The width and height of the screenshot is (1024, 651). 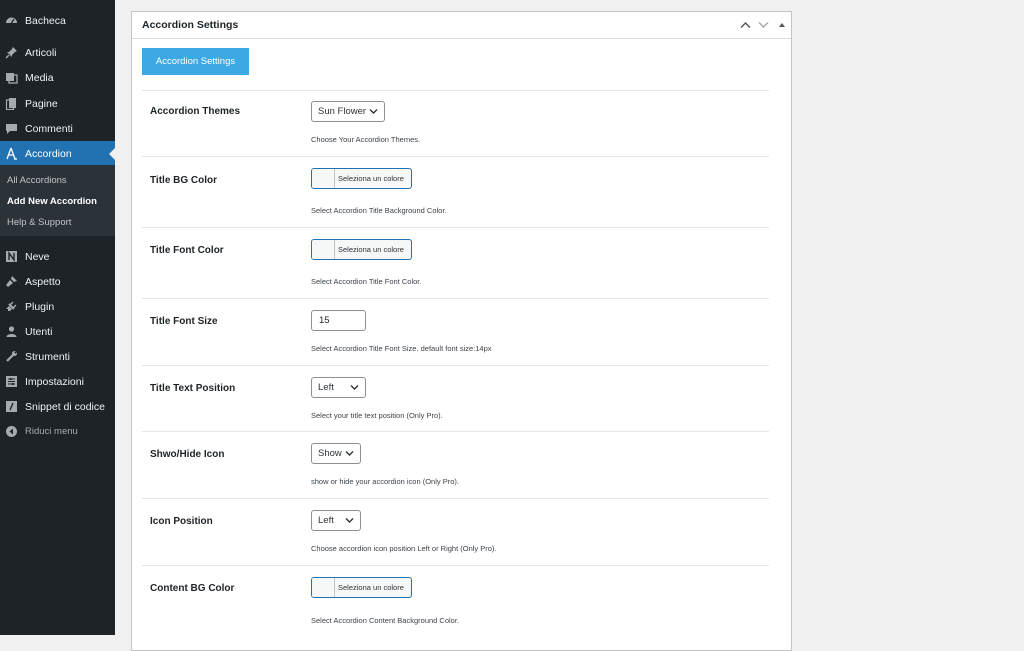 I want to click on code-icon, so click(x=11, y=406).